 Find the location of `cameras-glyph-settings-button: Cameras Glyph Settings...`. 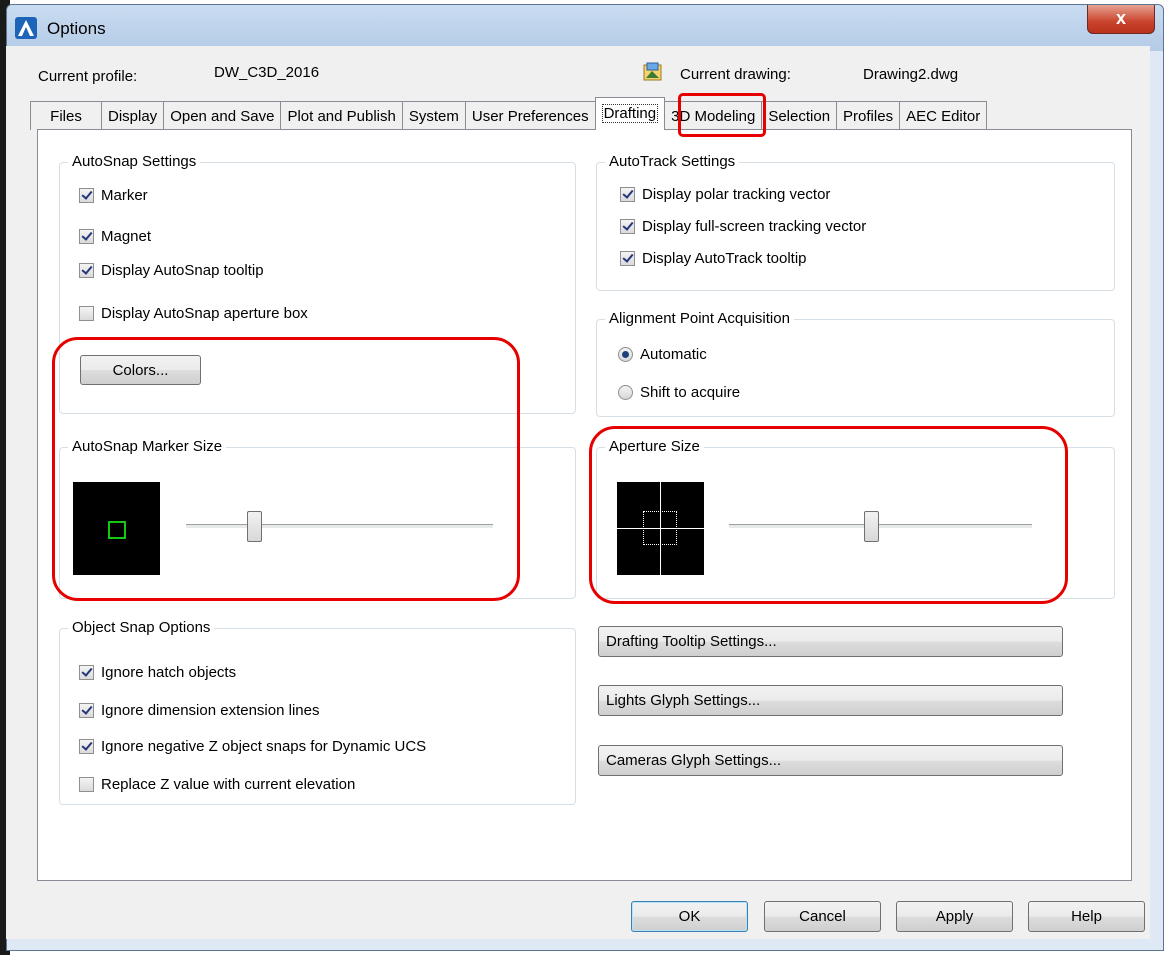

cameras-glyph-settings-button: Cameras Glyph Settings... is located at coordinates (830, 760).